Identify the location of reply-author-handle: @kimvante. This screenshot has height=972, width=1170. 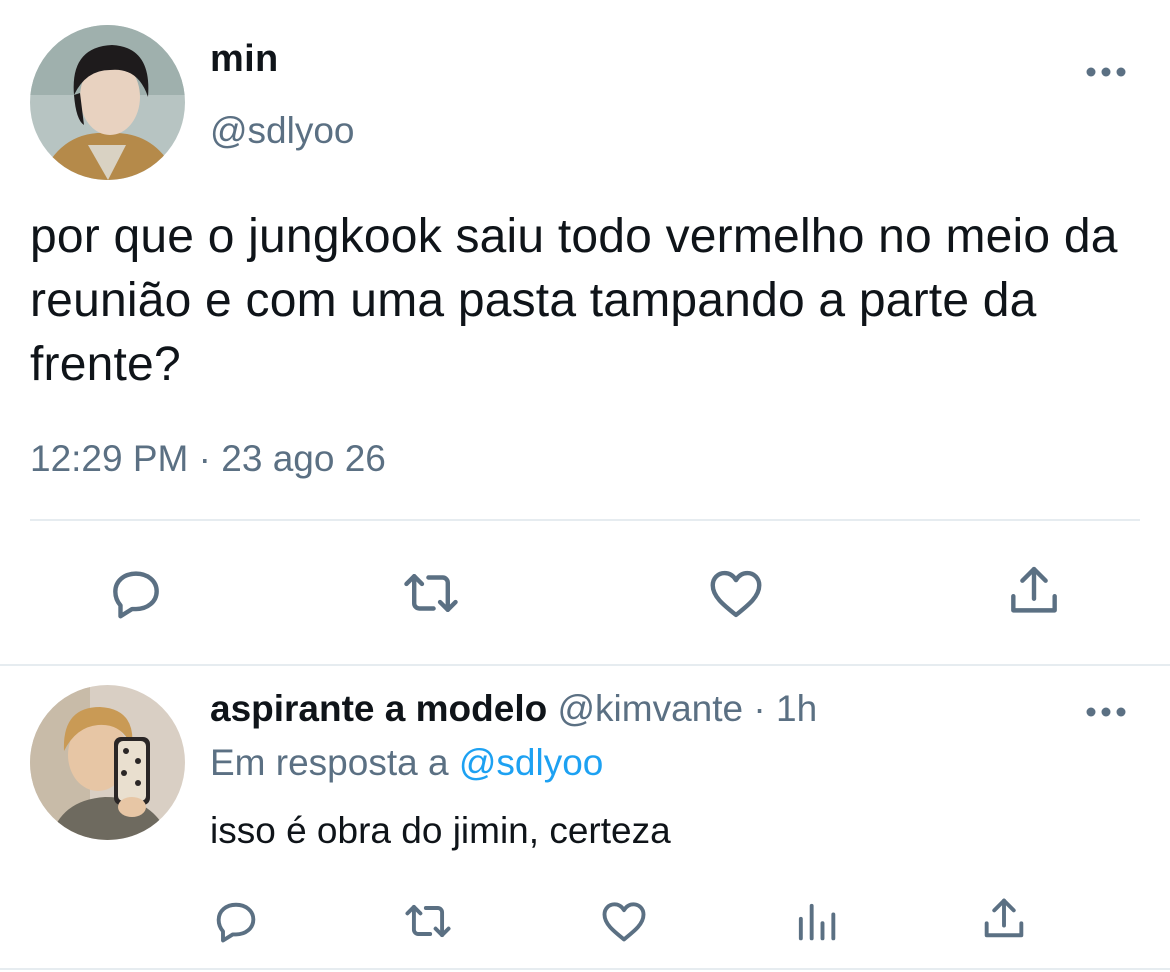
(651, 708).